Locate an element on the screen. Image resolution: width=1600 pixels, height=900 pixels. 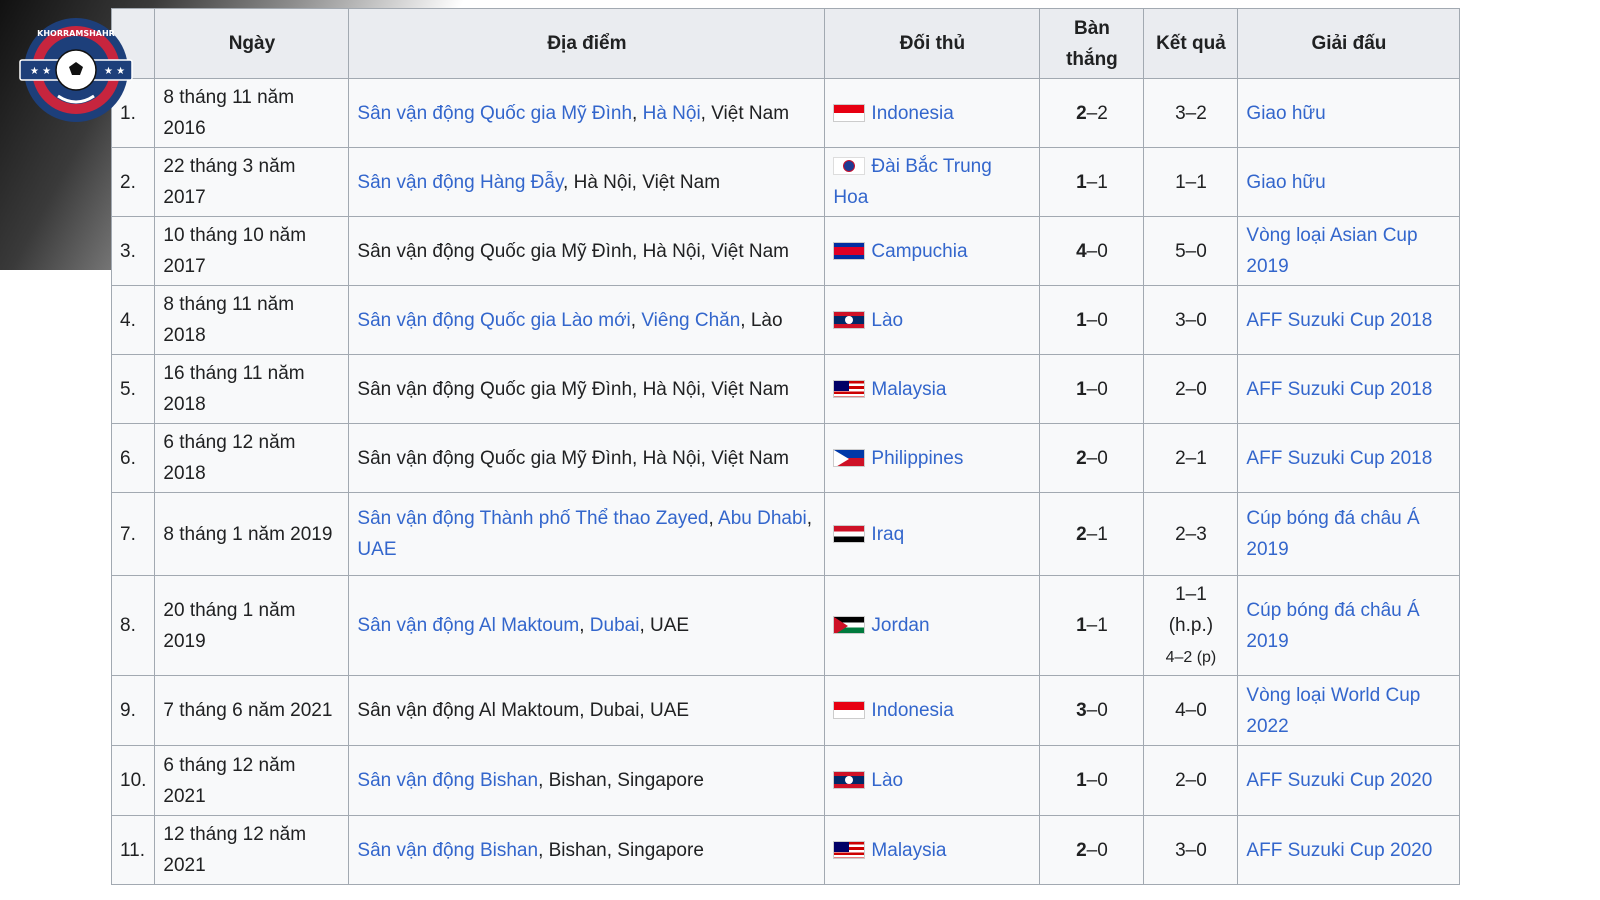
header-competition: Giải đấu is located at coordinates (1349, 43).